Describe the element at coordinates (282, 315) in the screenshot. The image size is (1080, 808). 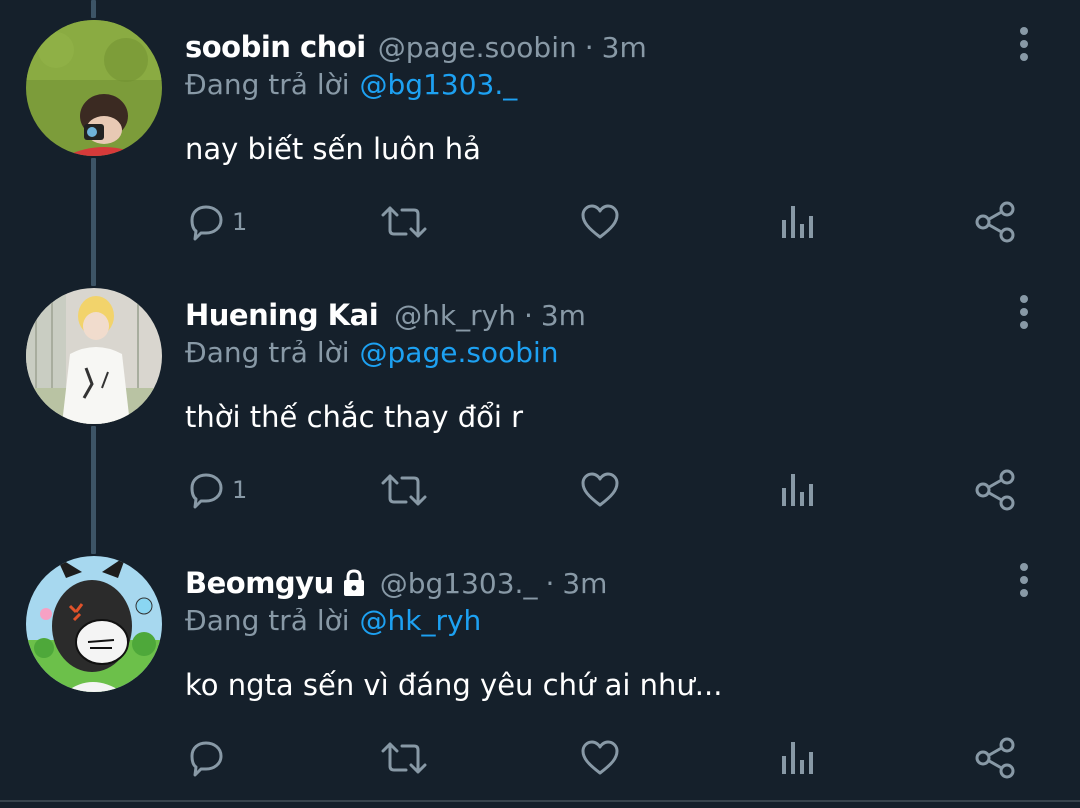
I see `display-name: Huening Kai` at that location.